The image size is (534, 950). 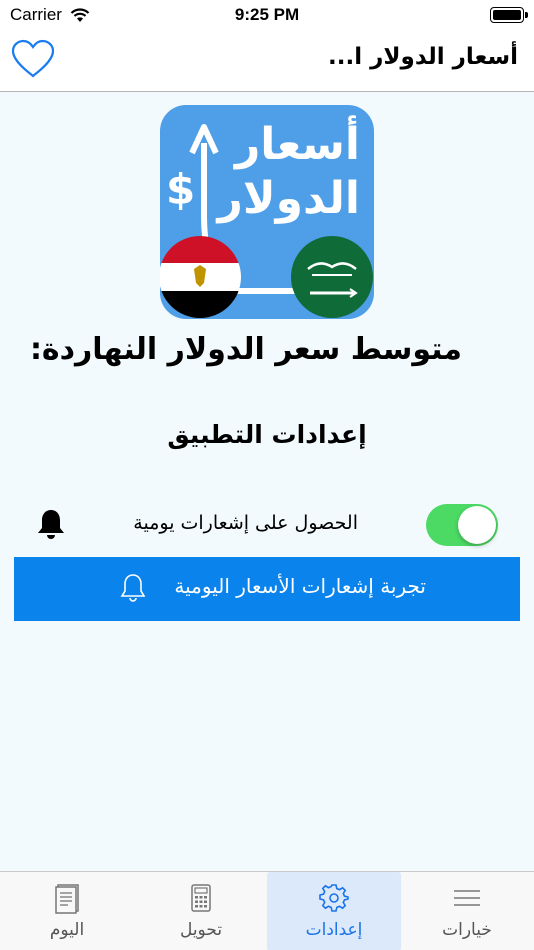 I want to click on tab-convert-label: تحويل, so click(x=201, y=930).